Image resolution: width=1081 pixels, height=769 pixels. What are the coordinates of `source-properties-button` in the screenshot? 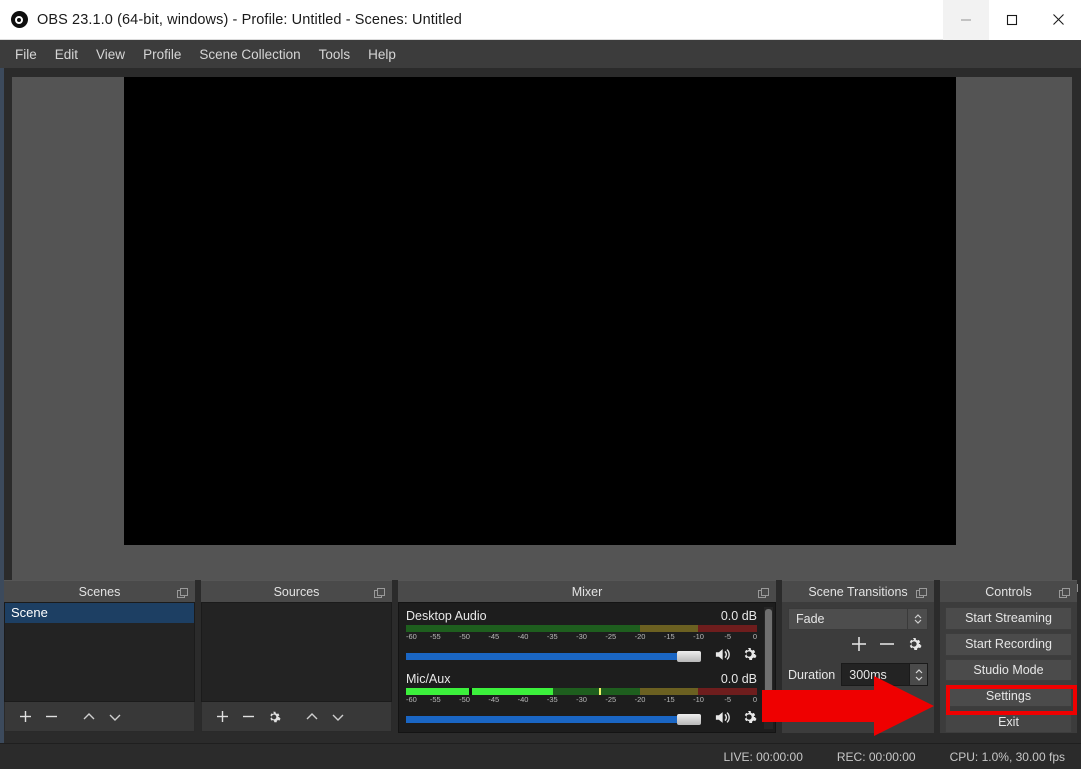 It's located at (274, 717).